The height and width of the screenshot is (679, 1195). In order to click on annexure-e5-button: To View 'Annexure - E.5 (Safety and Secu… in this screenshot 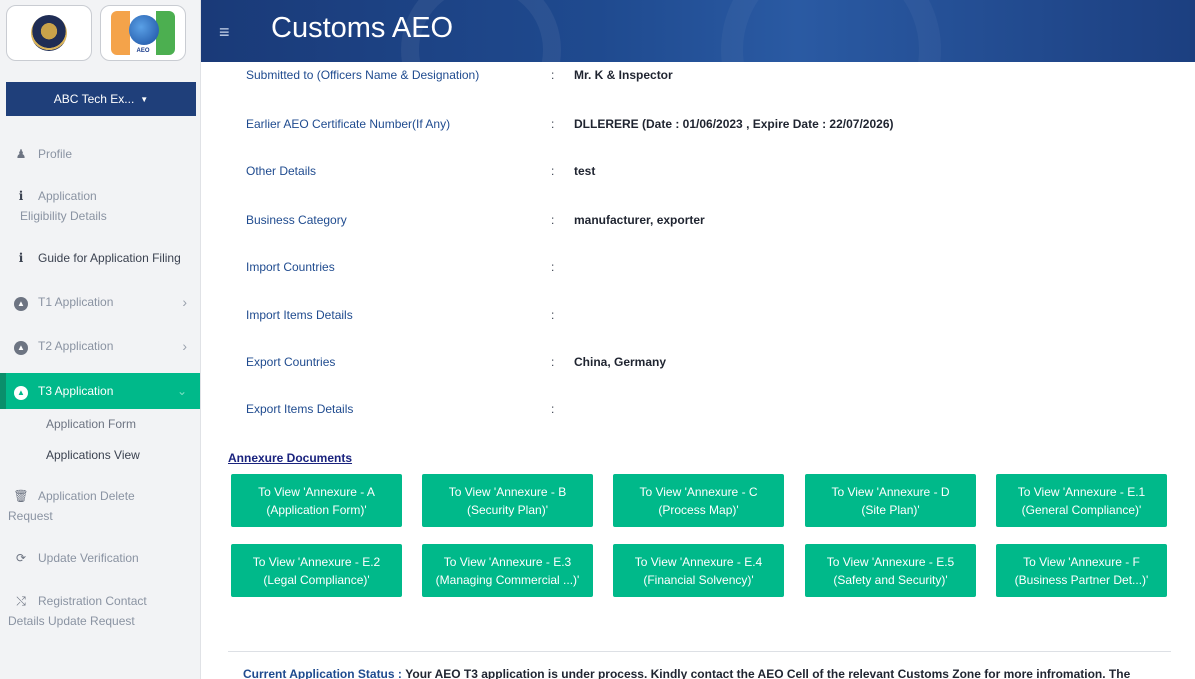, I will do `click(890, 570)`.